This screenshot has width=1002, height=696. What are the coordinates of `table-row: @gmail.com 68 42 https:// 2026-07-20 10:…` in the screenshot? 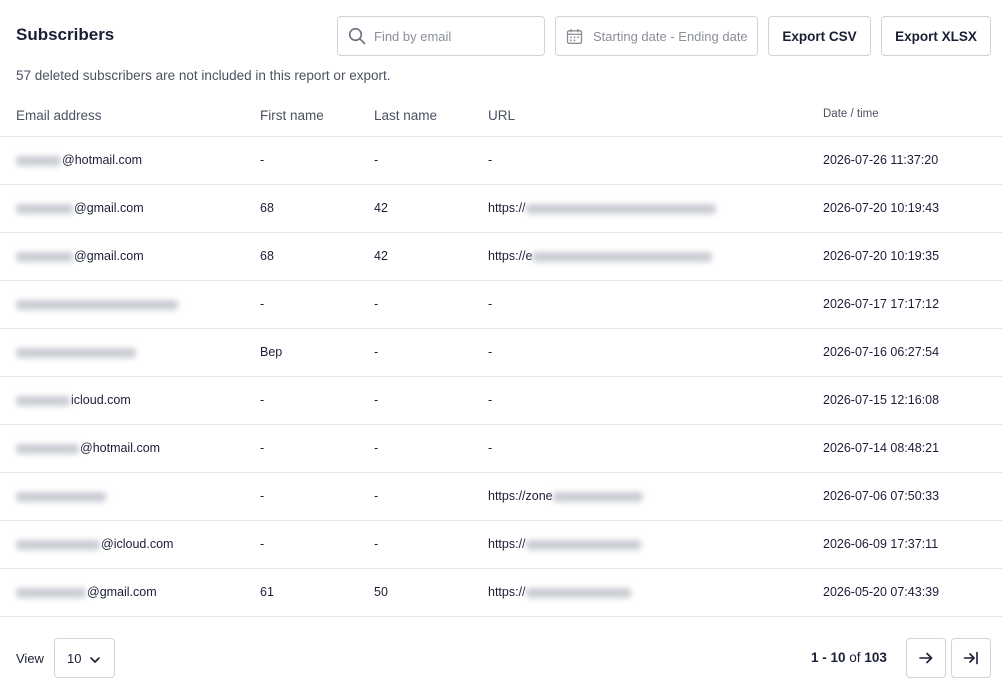 It's located at (501, 209).